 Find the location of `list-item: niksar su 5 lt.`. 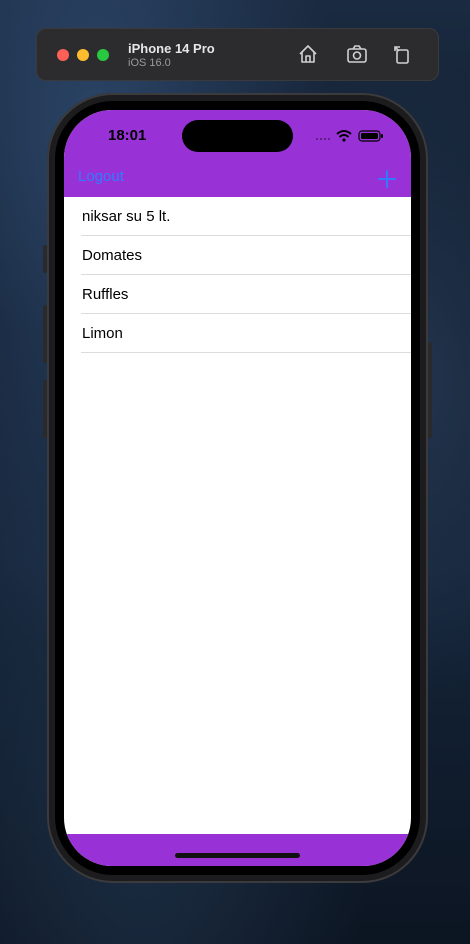

list-item: niksar su 5 lt. is located at coordinates (237, 216).